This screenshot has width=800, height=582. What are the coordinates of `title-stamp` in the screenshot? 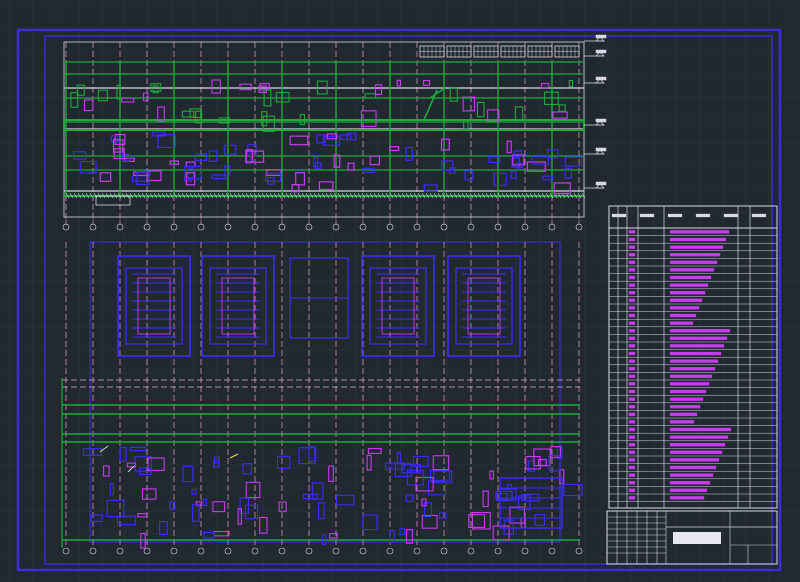 It's located at (697, 538).